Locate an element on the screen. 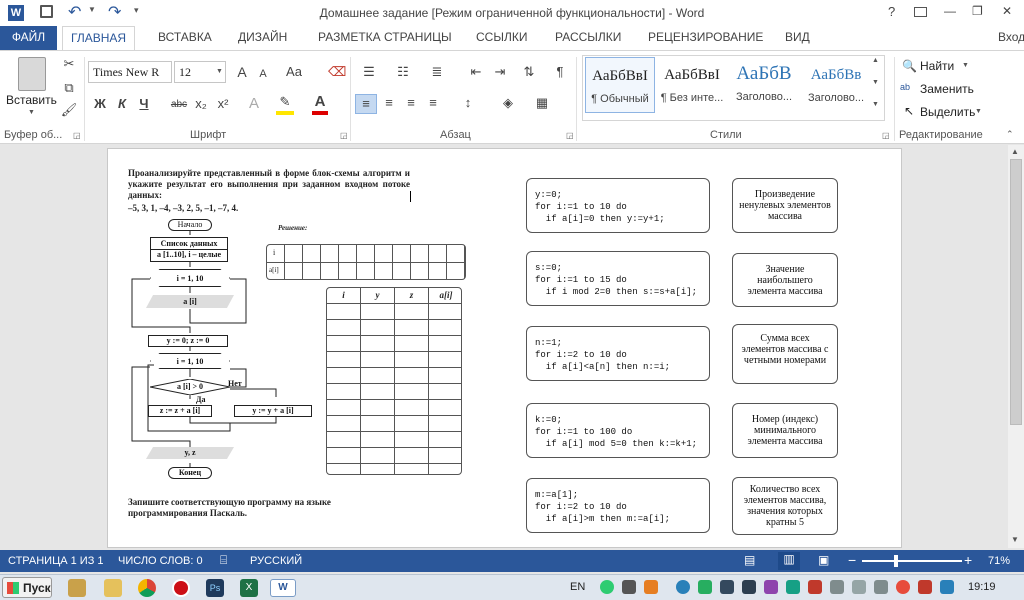 The height and width of the screenshot is (600, 1024). select-dropdown-icon: ▼ is located at coordinates (978, 111).